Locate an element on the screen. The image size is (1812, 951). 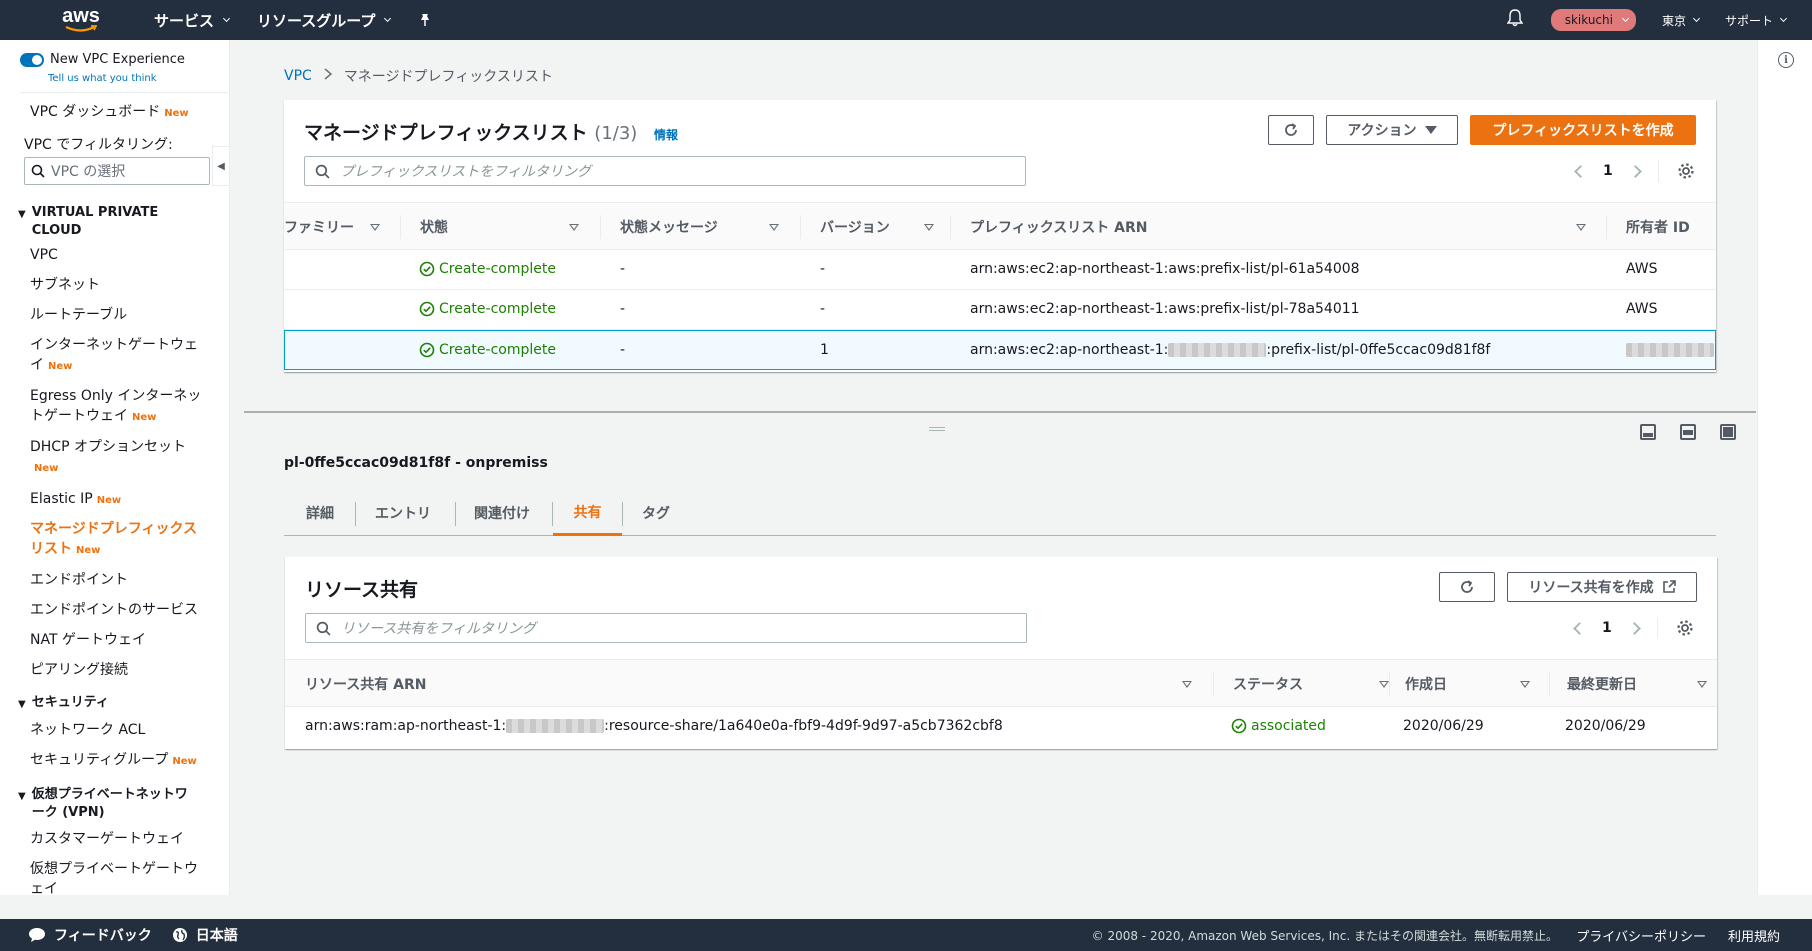
chat-bubble-icon is located at coordinates (37, 935).